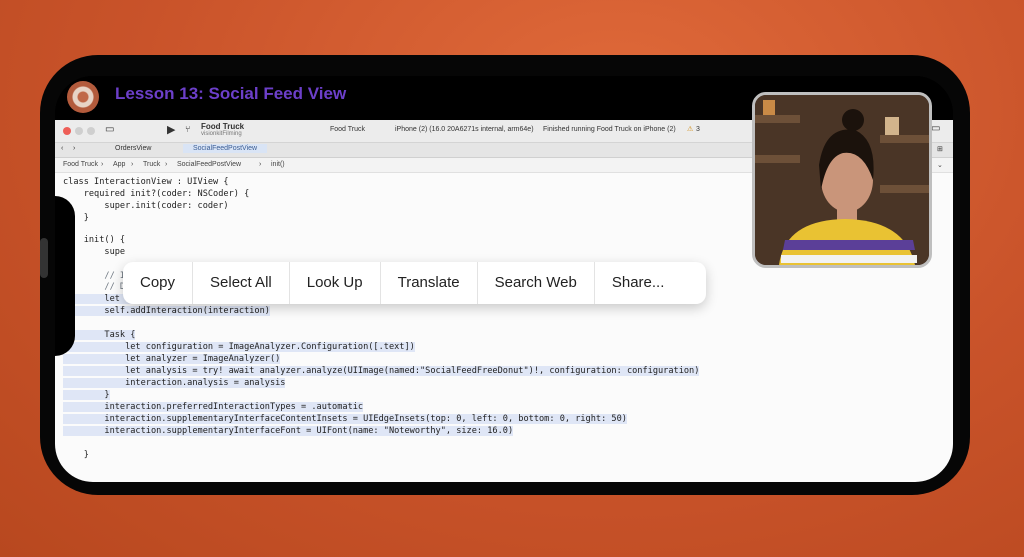 The height and width of the screenshot is (557, 1024). I want to click on branch-icon: ⑂, so click(188, 129).